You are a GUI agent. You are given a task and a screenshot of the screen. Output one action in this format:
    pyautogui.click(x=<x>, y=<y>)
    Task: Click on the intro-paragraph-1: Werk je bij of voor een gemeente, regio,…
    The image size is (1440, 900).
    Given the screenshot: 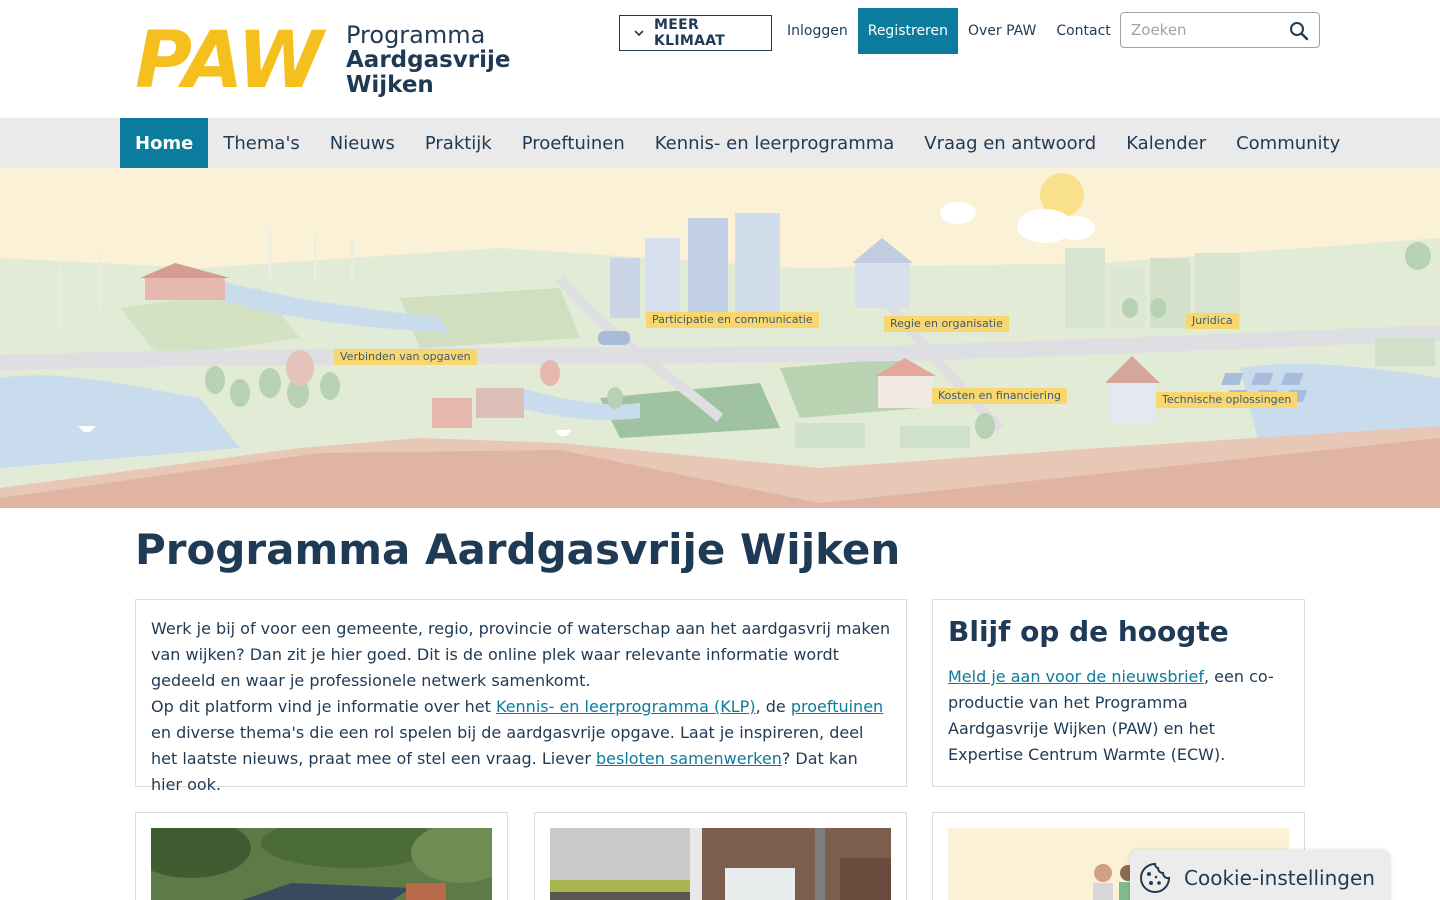 What is the action you would take?
    pyautogui.click(x=521, y=654)
    